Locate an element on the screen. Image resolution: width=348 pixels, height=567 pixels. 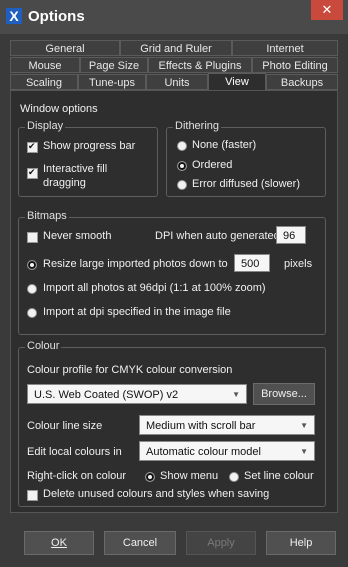
dpi-auto-label: DPI when auto generated is located at coordinates (217, 236).